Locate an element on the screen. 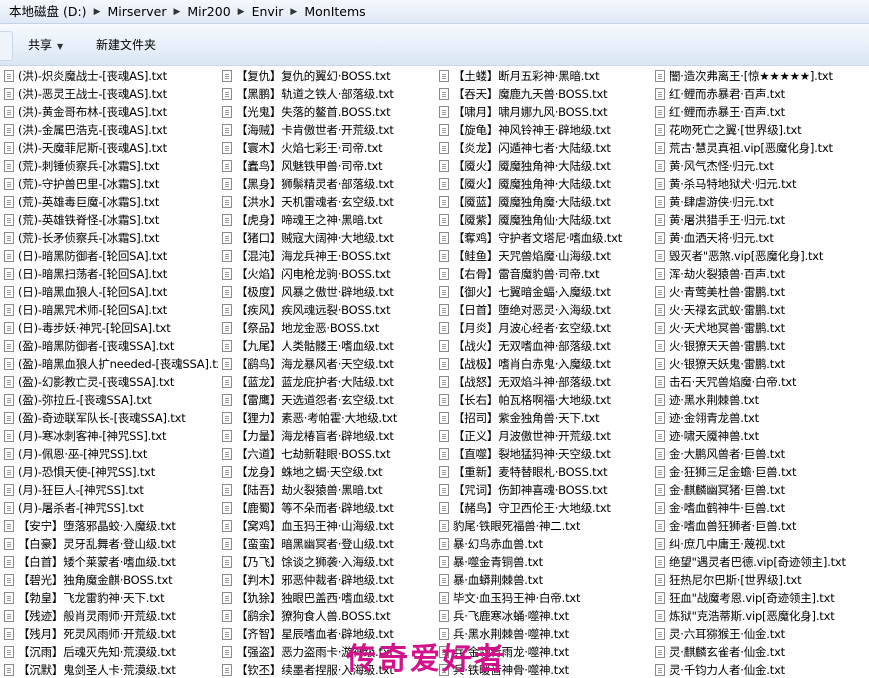  share-button: 共享 ▼ is located at coordinates (45, 45).